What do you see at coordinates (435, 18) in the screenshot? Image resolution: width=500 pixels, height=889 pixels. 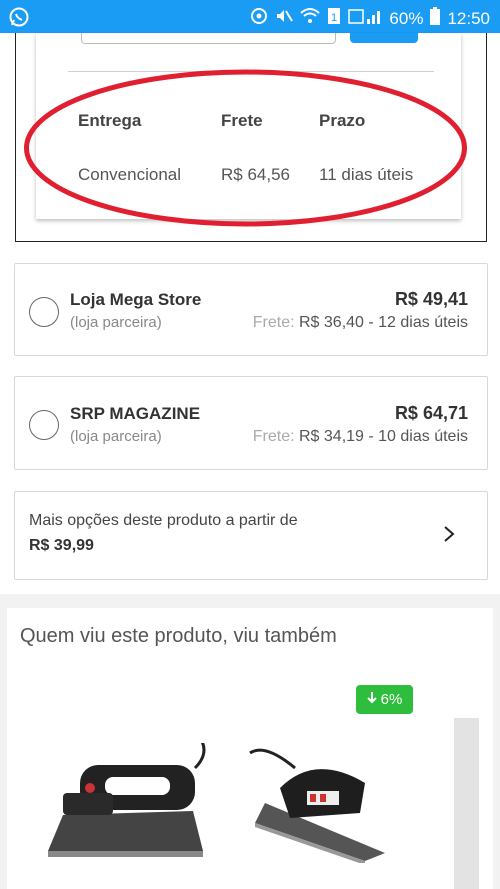 I see `battery-icon` at bounding box center [435, 18].